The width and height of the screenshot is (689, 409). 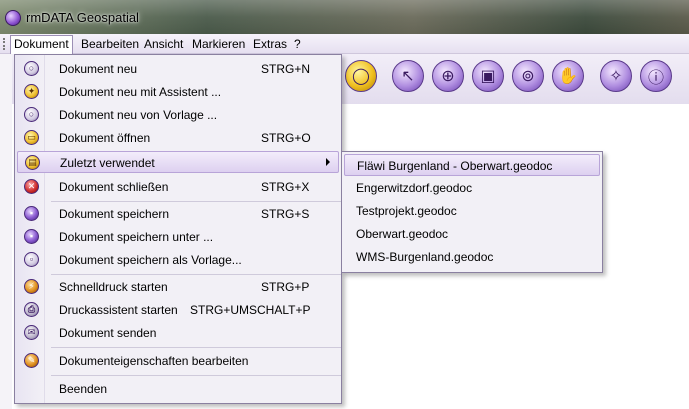 I want to click on recent-file-item: WMS-Burgenland.geodoc, so click(x=472, y=257).